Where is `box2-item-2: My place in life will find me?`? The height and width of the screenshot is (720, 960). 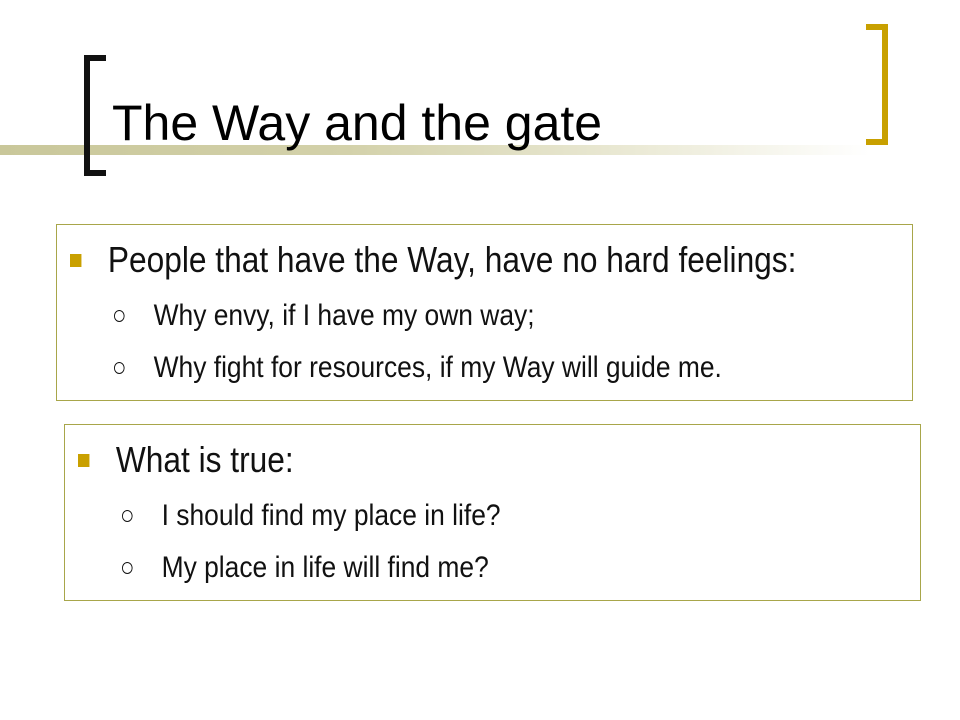
box2-item-2: My place in life will find me? is located at coordinates (325, 567).